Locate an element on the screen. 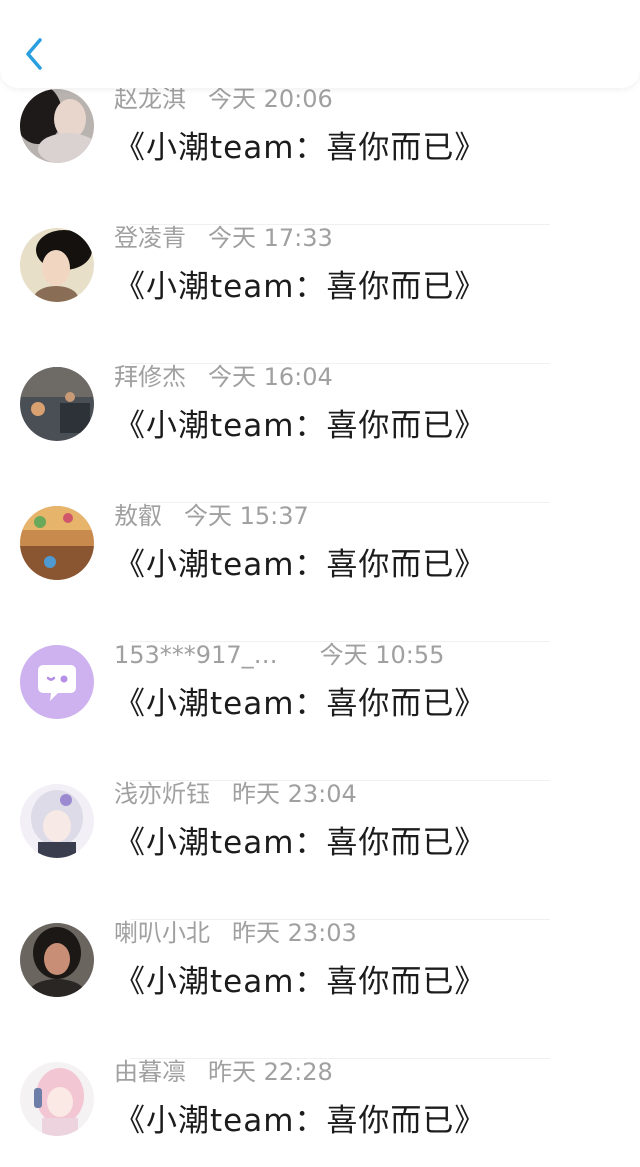  list-item: 登凌青 今天 17:33 《小潮team：喜你而已》 is located at coordinates (320, 294).